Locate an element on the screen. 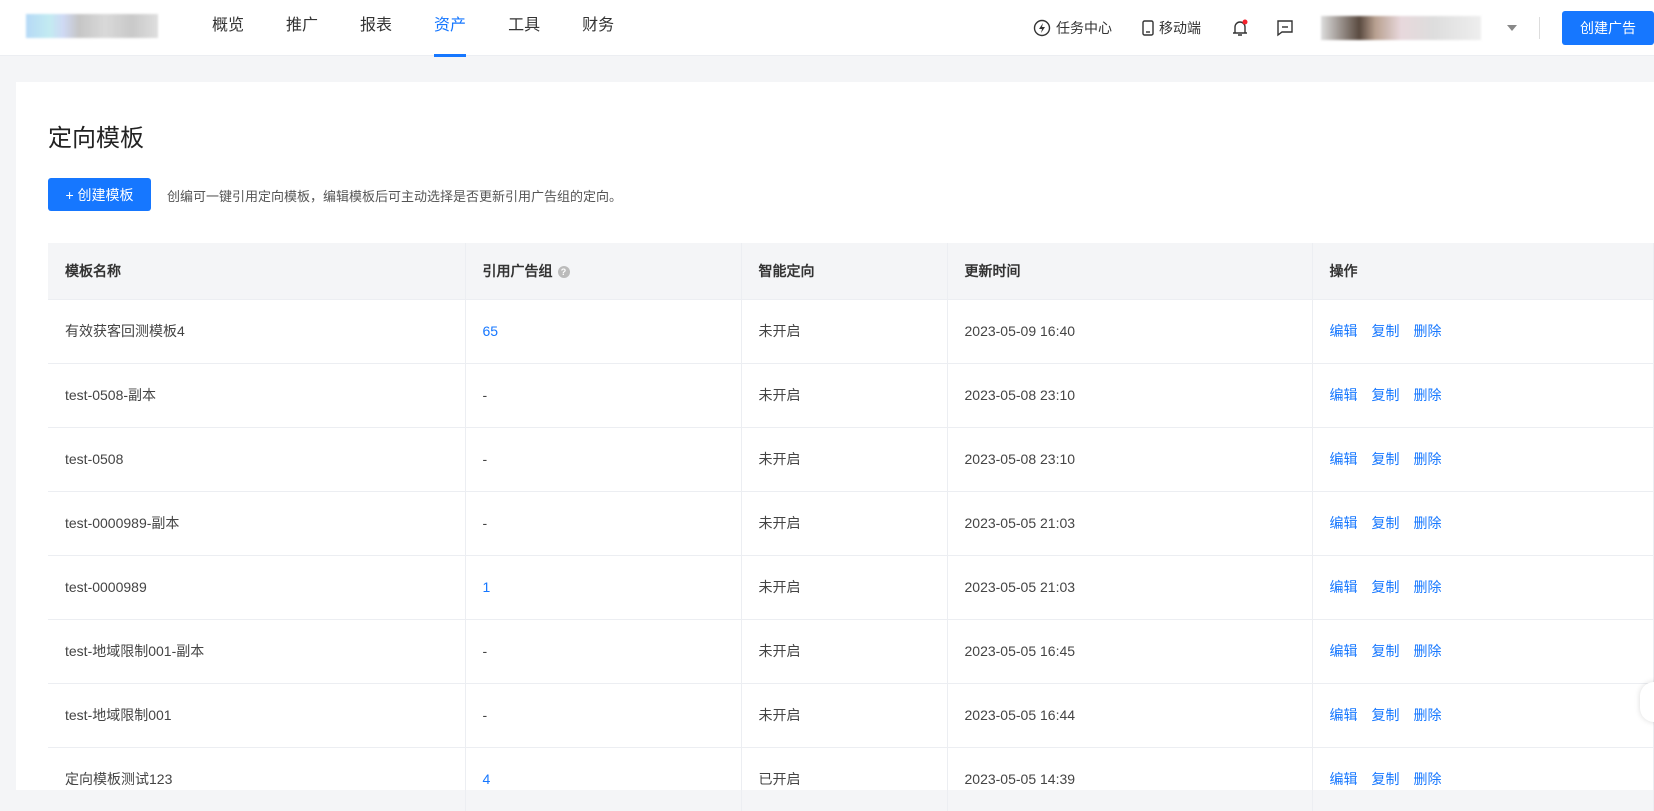 Image resolution: width=1654 pixels, height=811 pixels. nav-promotion: 推广 is located at coordinates (302, 28).